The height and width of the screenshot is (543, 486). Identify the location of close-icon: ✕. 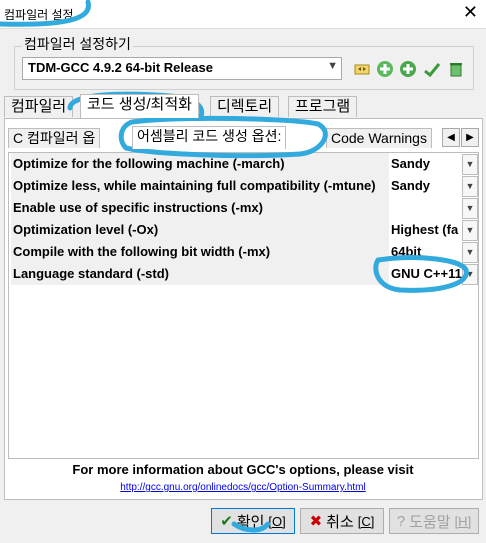
(470, 12).